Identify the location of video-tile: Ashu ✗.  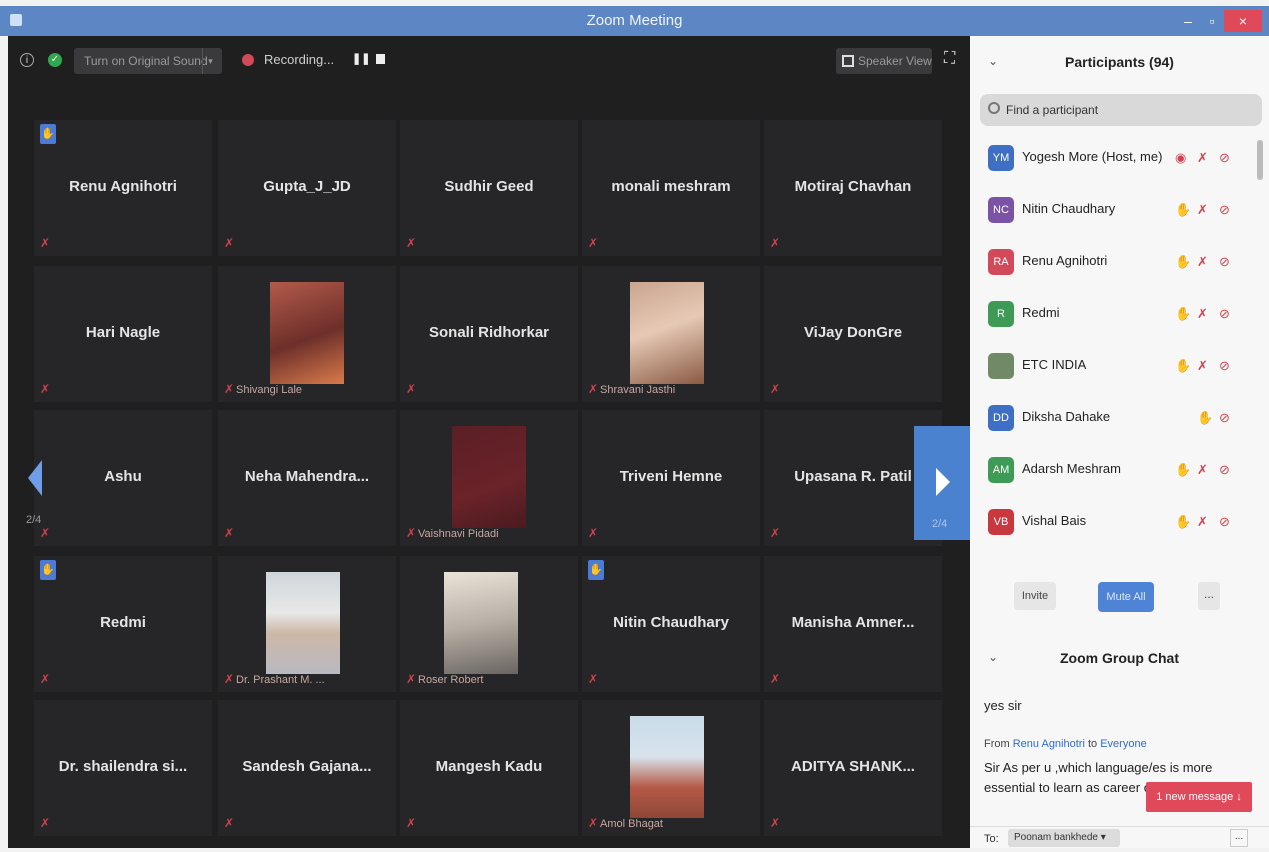
(123, 478).